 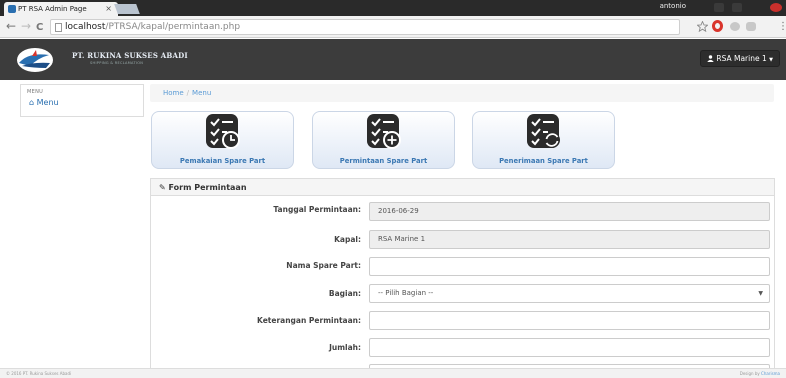 I want to click on window-close-icon, so click(x=776, y=7).